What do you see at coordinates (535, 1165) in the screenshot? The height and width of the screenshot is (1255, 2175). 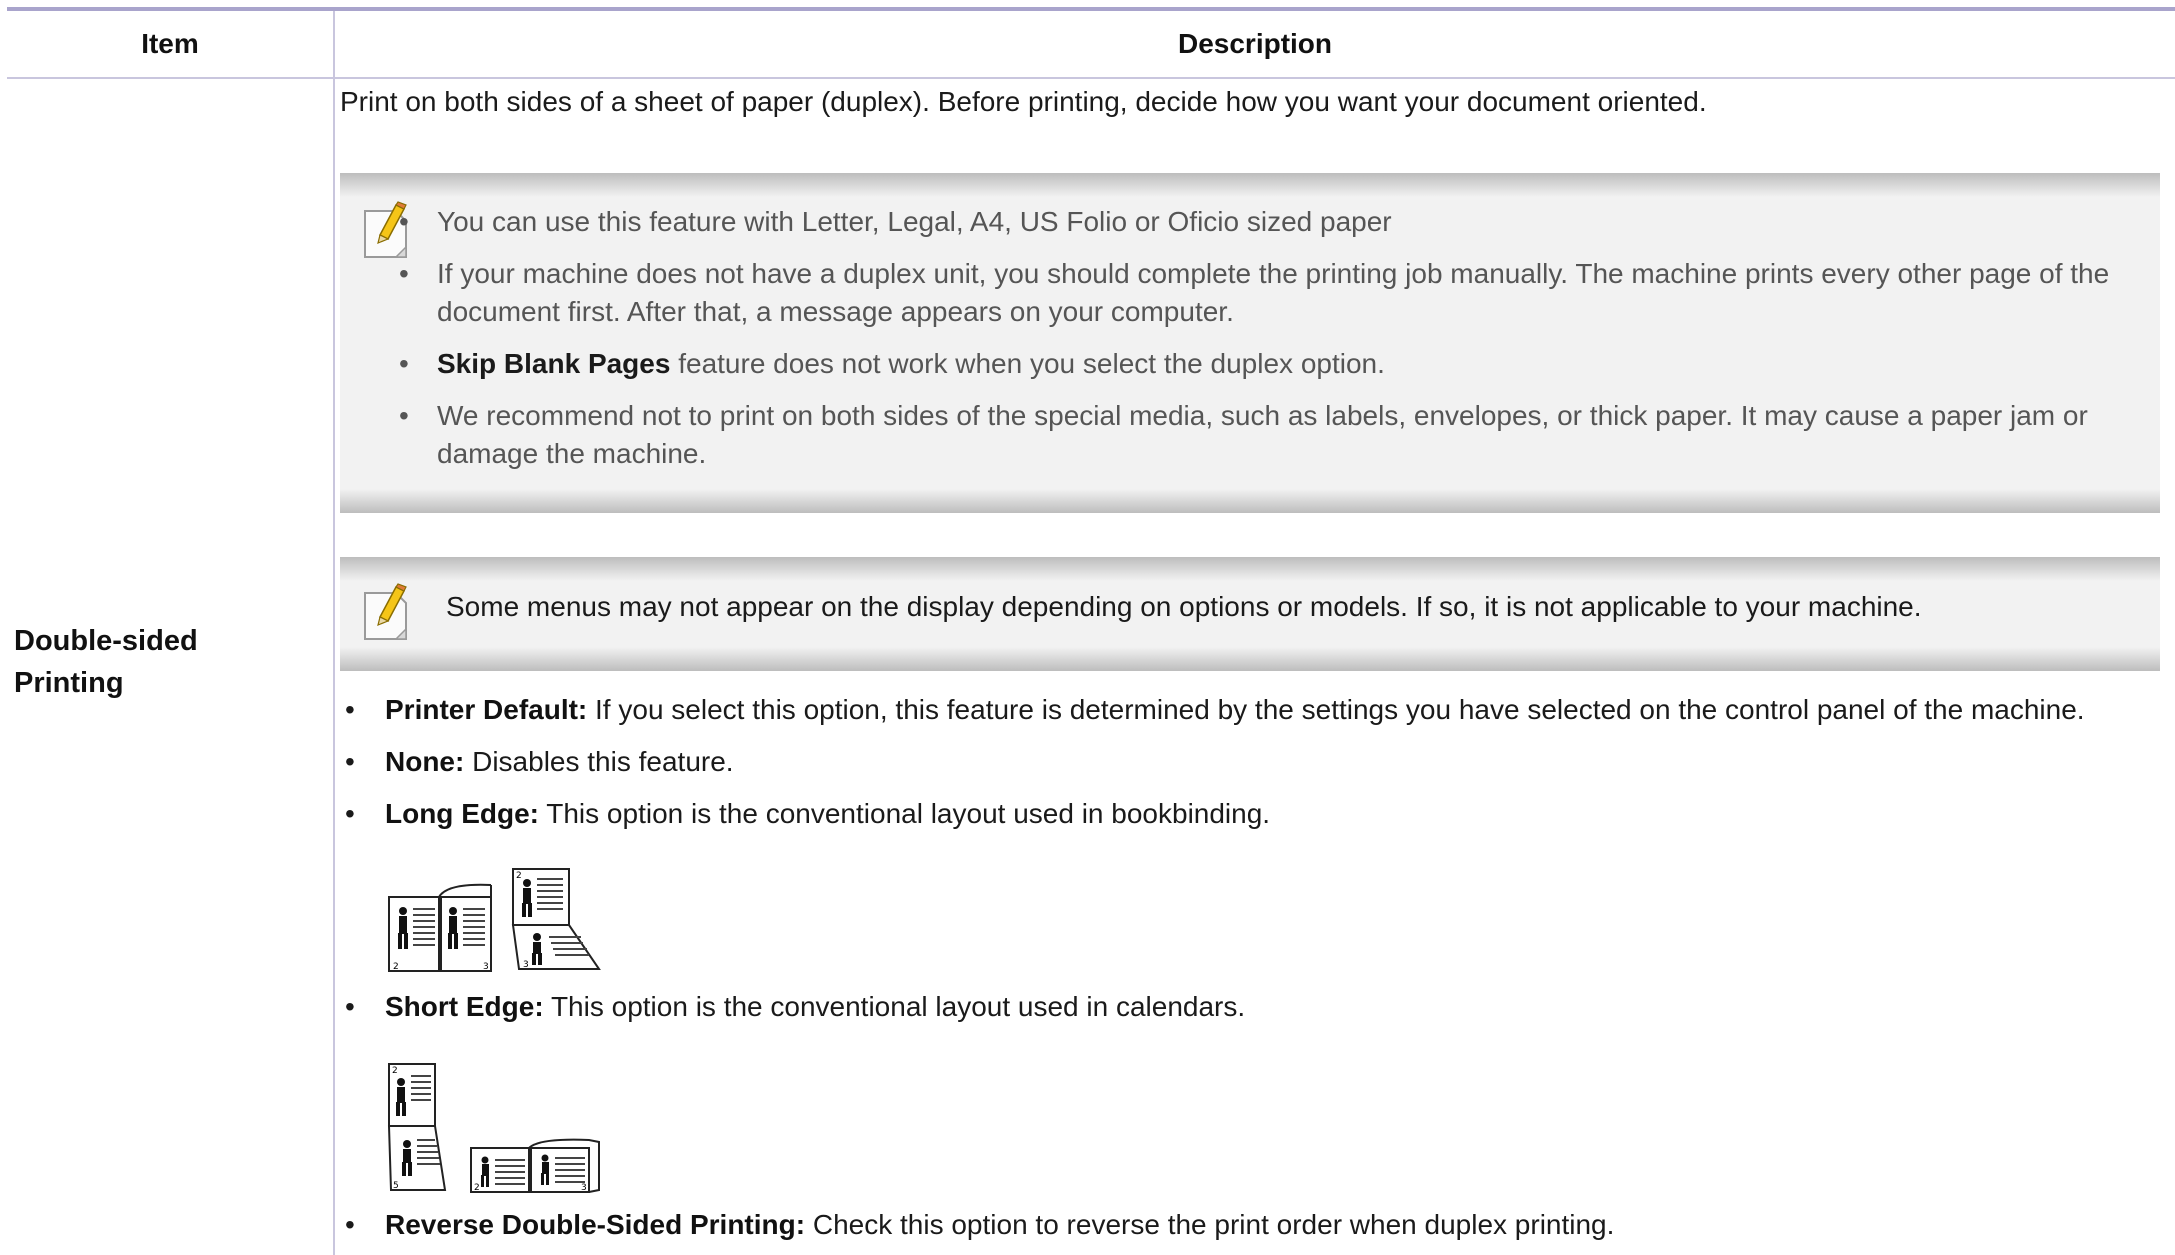 I see `landscape-book-graphic: 2 3` at bounding box center [535, 1165].